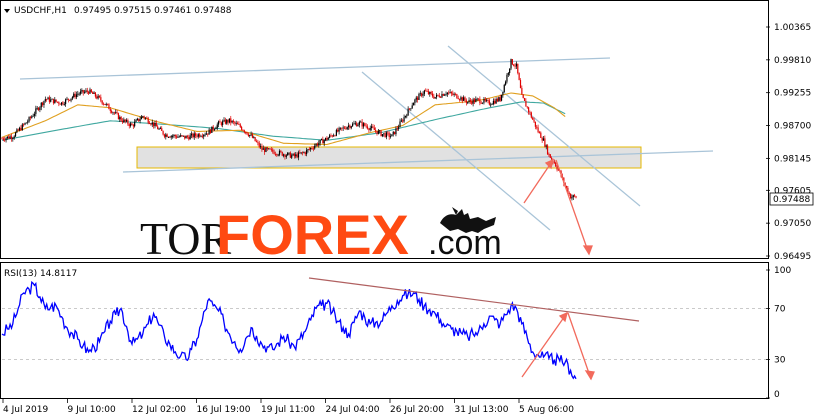 The width and height of the screenshot is (815, 419). What do you see at coordinates (792, 159) in the screenshot?
I see `price-tick-label: 0.98145` at bounding box center [792, 159].